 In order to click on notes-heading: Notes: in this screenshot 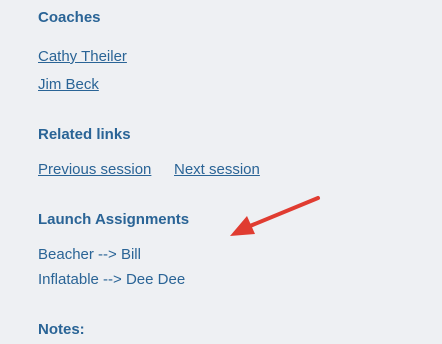, I will do `click(61, 329)`.